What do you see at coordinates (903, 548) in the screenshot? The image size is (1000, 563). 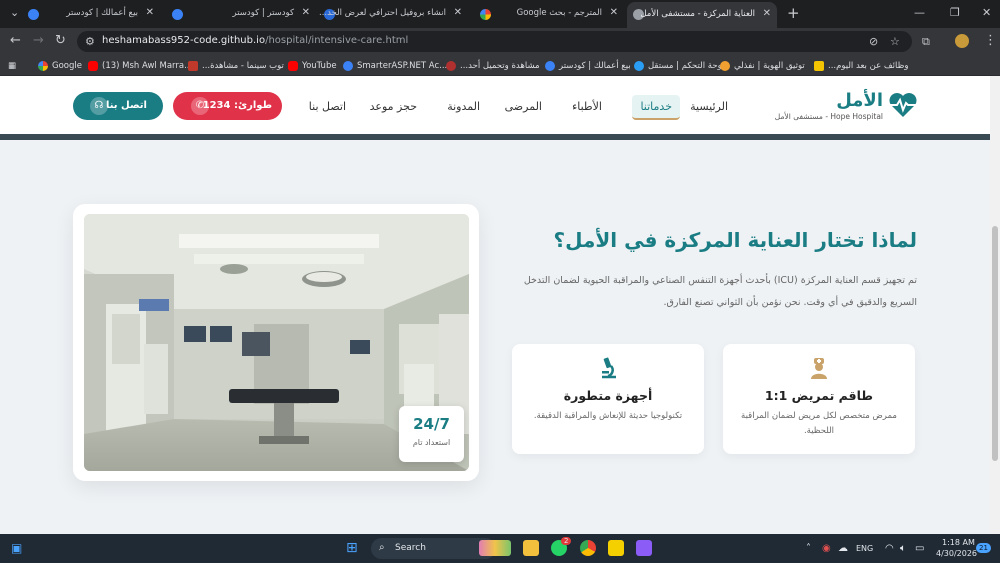 I see `volume-icon: 🔈︎` at bounding box center [903, 548].